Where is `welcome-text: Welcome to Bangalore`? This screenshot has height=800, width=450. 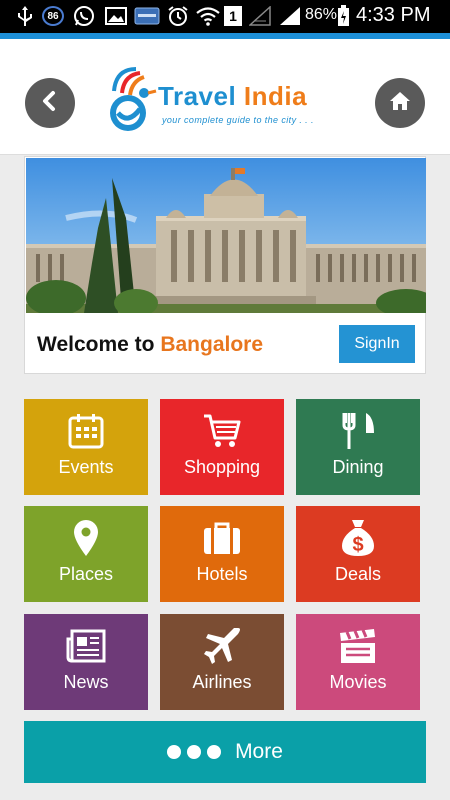 welcome-text: Welcome to Bangalore is located at coordinates (150, 345).